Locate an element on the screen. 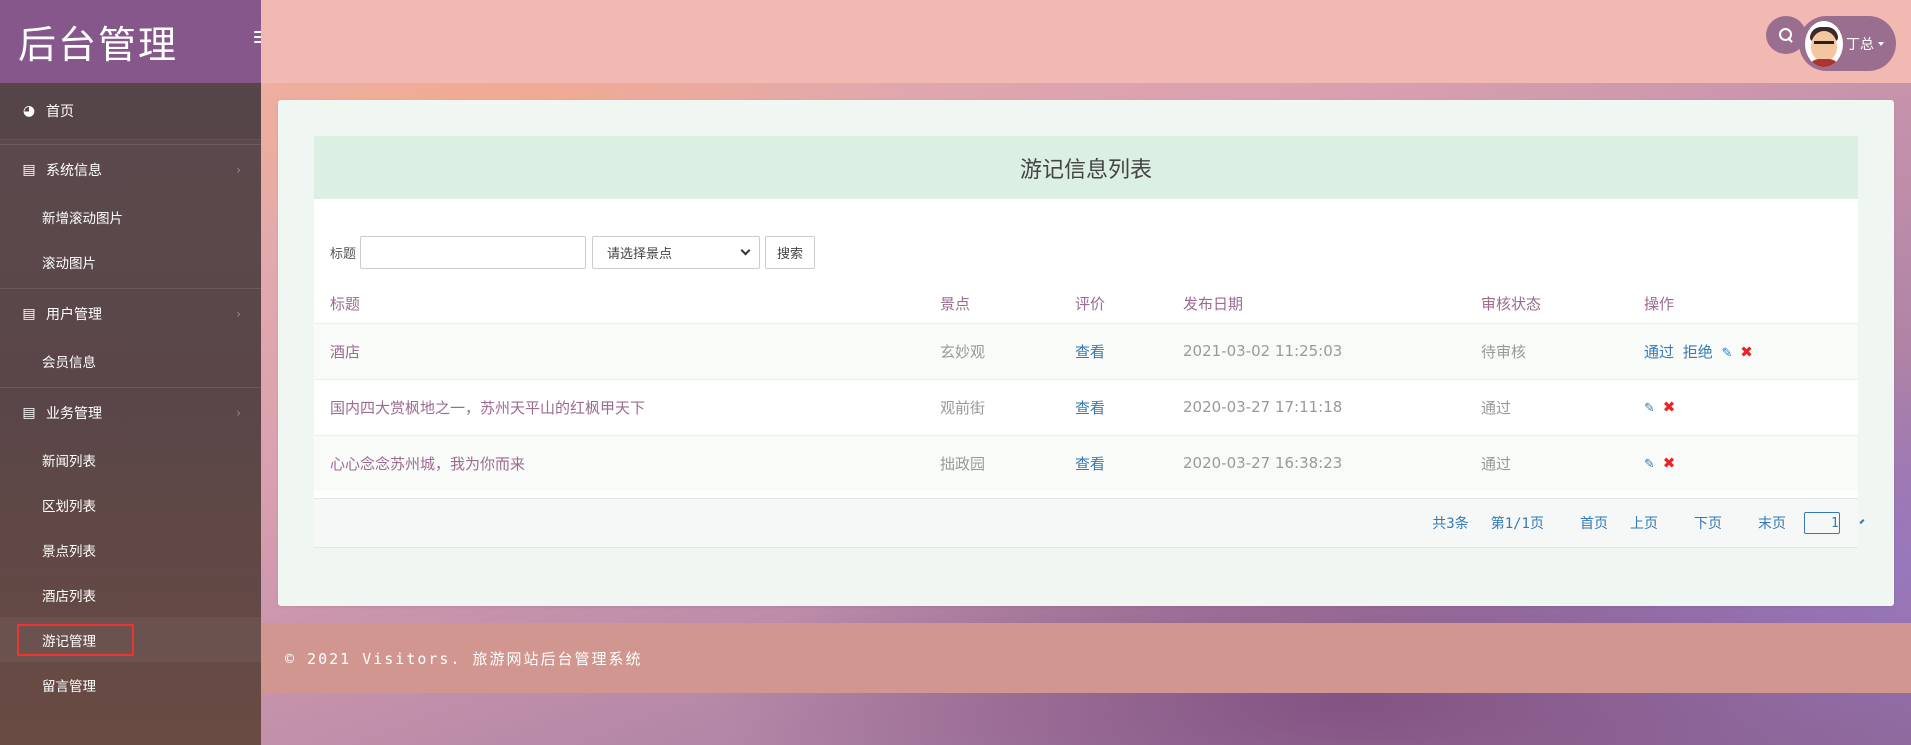 The height and width of the screenshot is (745, 1911). sidebar-item-label: 景点列表 is located at coordinates (69, 551).